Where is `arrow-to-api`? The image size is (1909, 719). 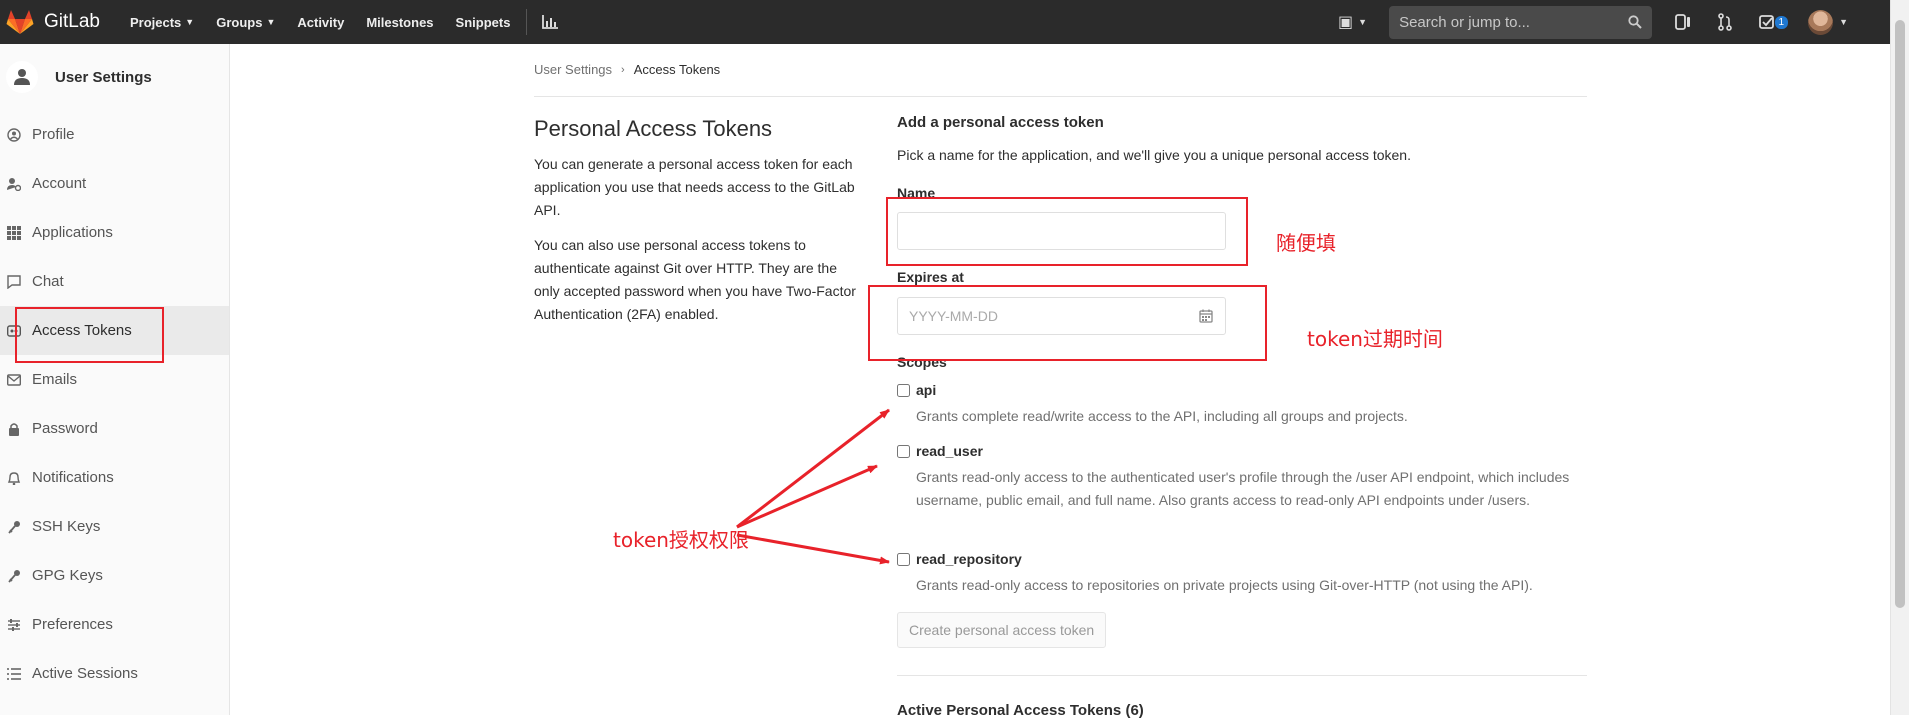
arrow-to-api is located at coordinates (813, 468).